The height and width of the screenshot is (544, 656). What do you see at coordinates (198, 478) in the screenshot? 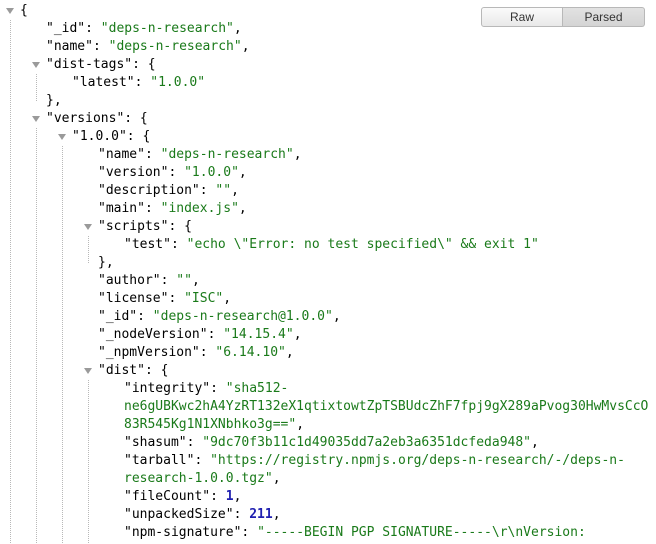
I see `json-string-value: research-1.0.0.tgz"` at bounding box center [198, 478].